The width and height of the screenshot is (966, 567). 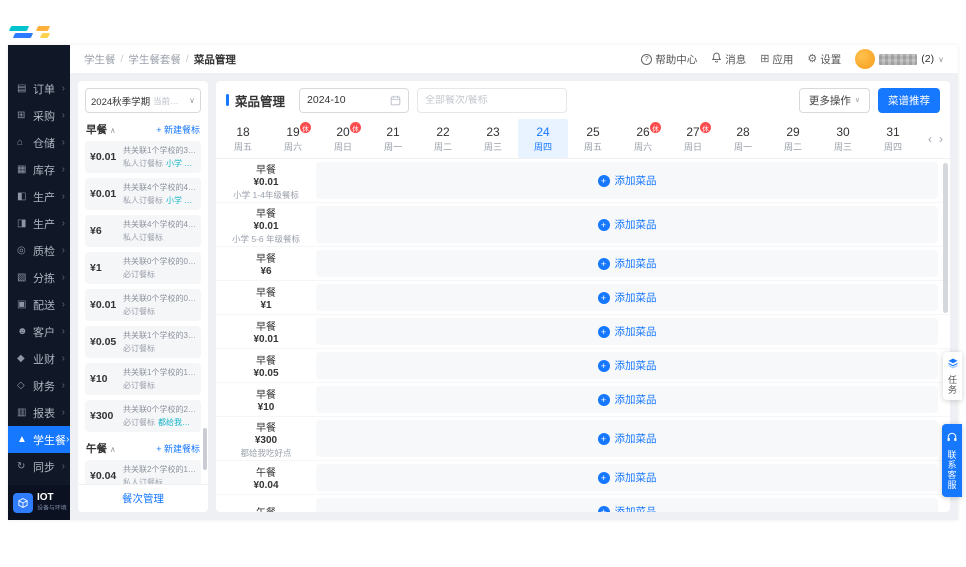 I want to click on add-dish-label: 添加菜品, so click(x=635, y=366).